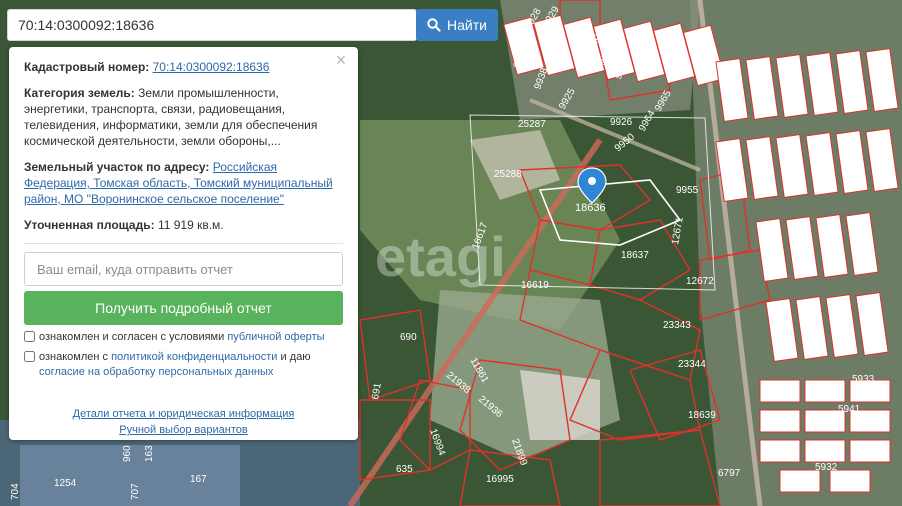 The height and width of the screenshot is (506, 902). Describe the element at coordinates (183, 269) in the screenshot. I see `email-field` at that location.